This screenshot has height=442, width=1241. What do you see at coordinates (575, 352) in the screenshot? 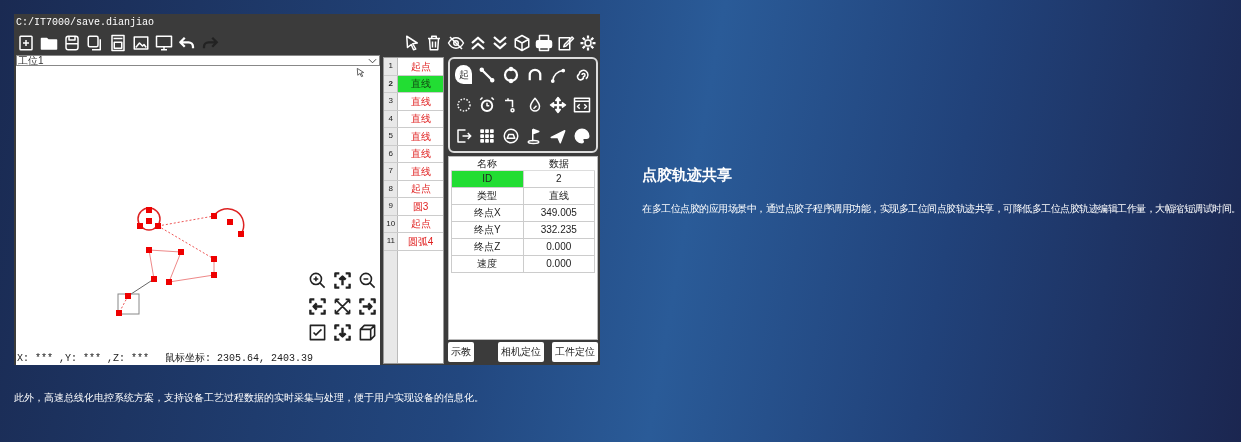
I see `action-button: 工件定位` at bounding box center [575, 352].